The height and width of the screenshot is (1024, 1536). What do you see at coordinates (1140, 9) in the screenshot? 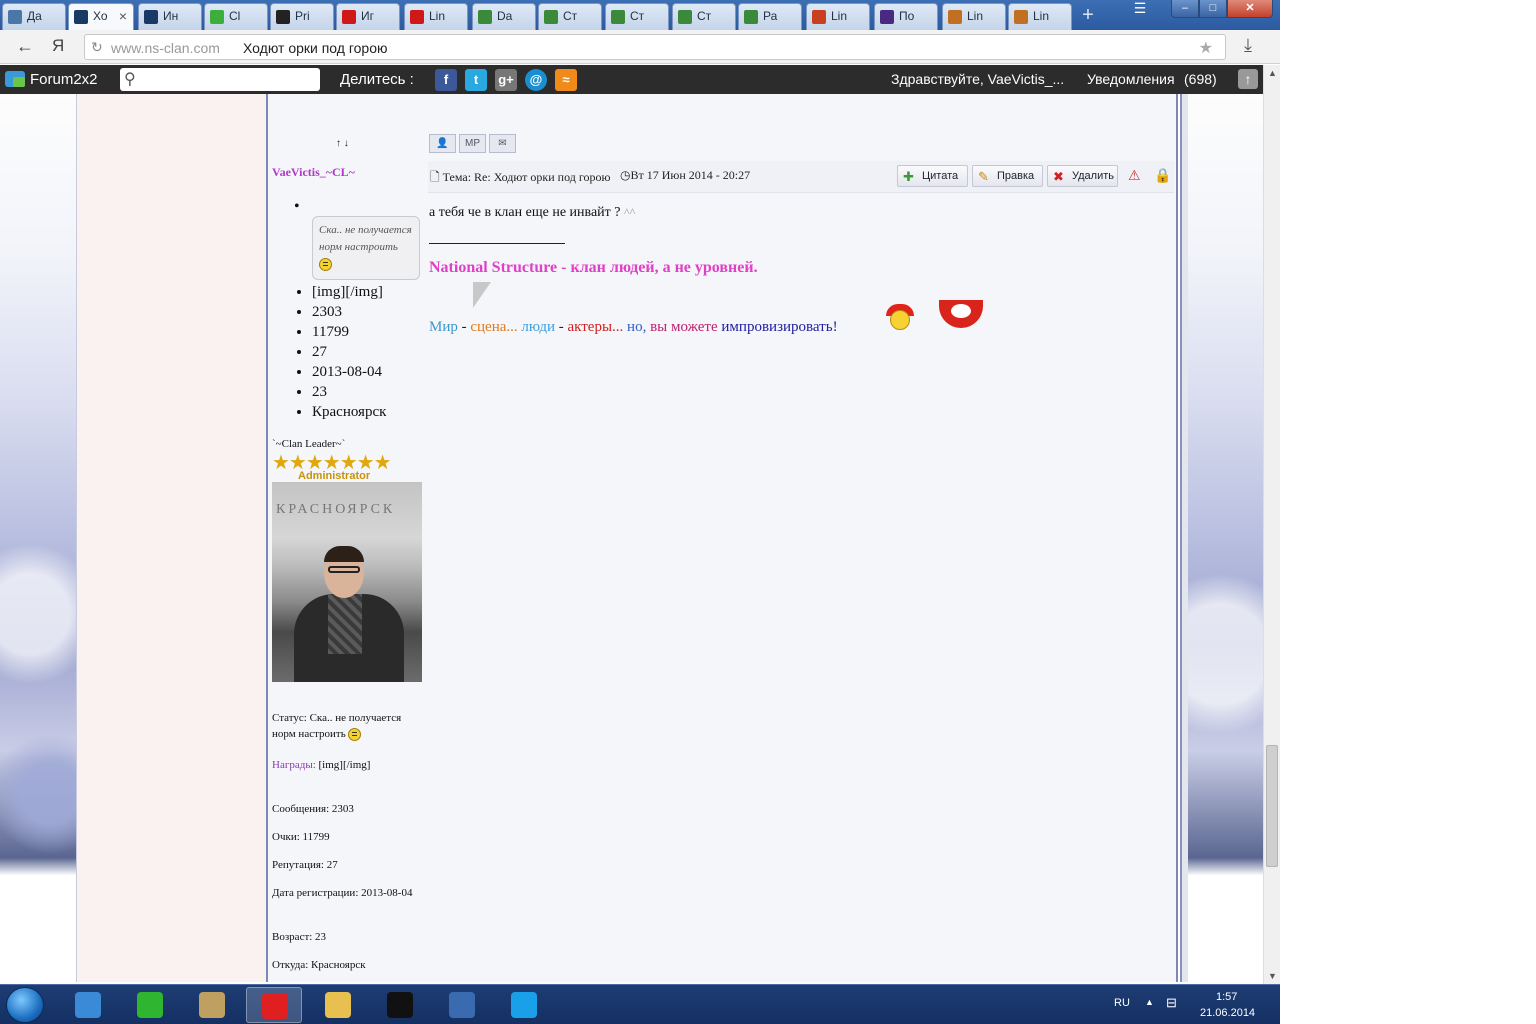
I see `browser-menu-button: ☰` at bounding box center [1140, 9].